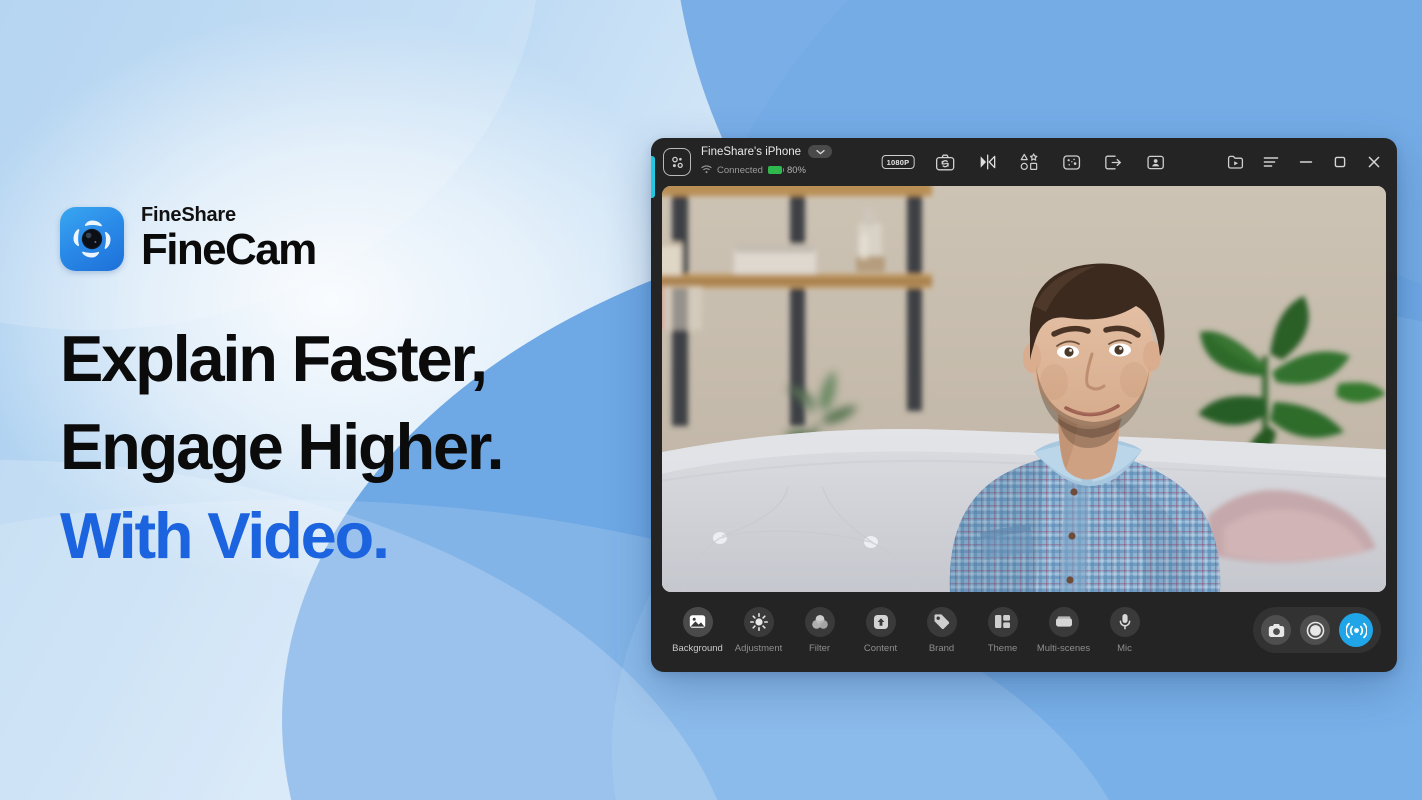 This screenshot has height=800, width=1422. I want to click on minimize-button, so click(1306, 162).